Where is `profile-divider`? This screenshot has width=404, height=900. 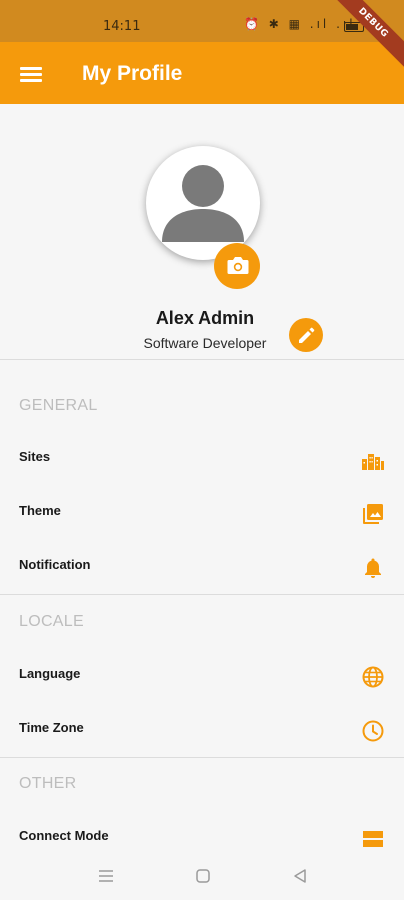
profile-divider is located at coordinates (202, 359).